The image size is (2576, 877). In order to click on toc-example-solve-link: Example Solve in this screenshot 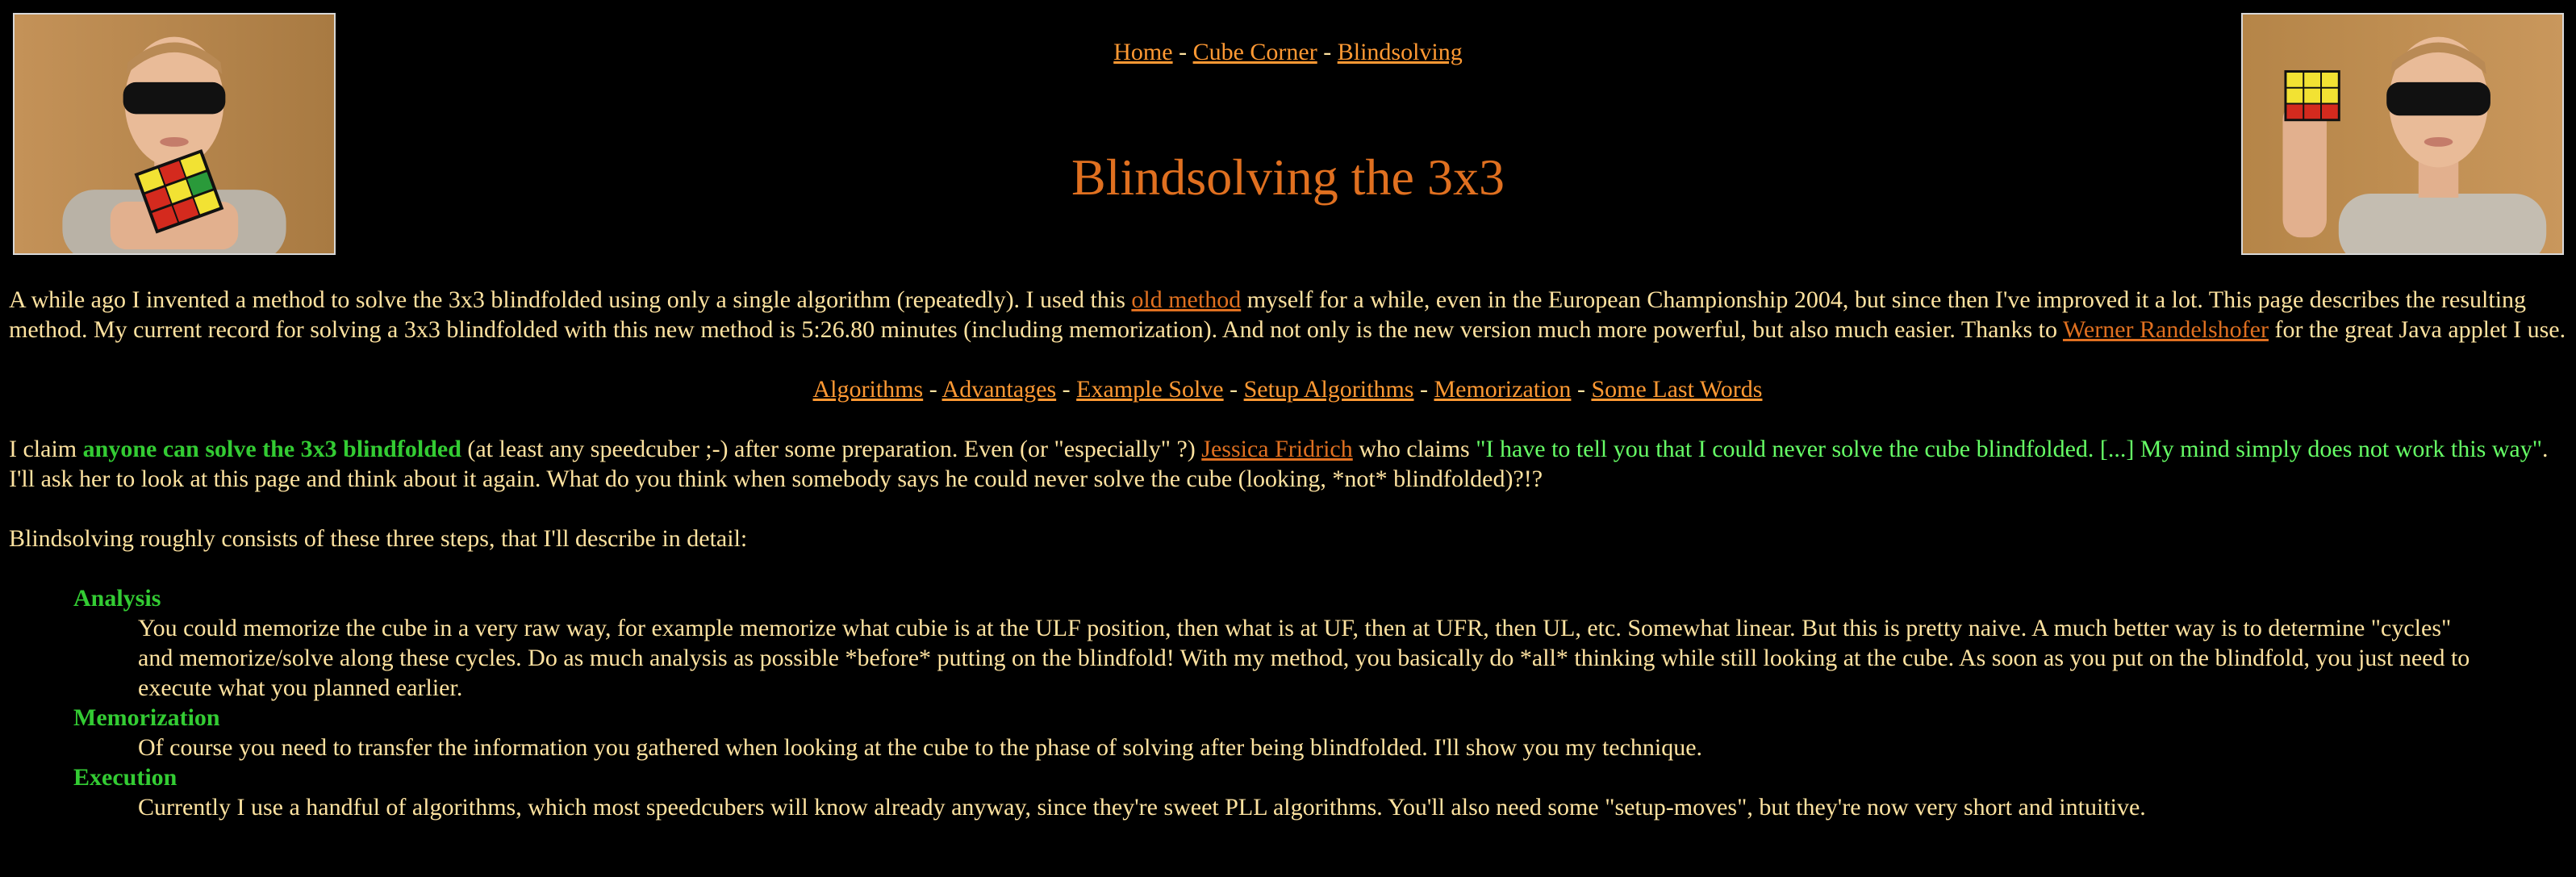, I will do `click(1150, 390)`.